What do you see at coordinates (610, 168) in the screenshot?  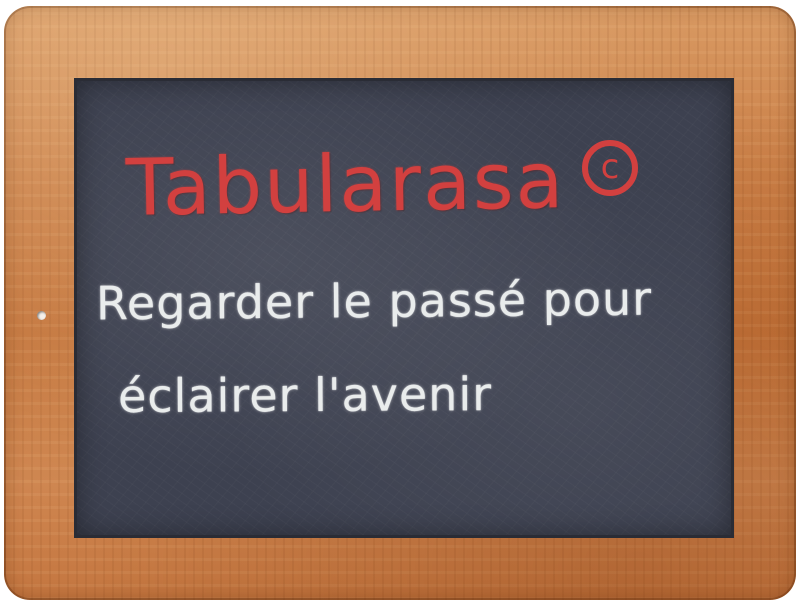 I see `copyright-icon: c` at bounding box center [610, 168].